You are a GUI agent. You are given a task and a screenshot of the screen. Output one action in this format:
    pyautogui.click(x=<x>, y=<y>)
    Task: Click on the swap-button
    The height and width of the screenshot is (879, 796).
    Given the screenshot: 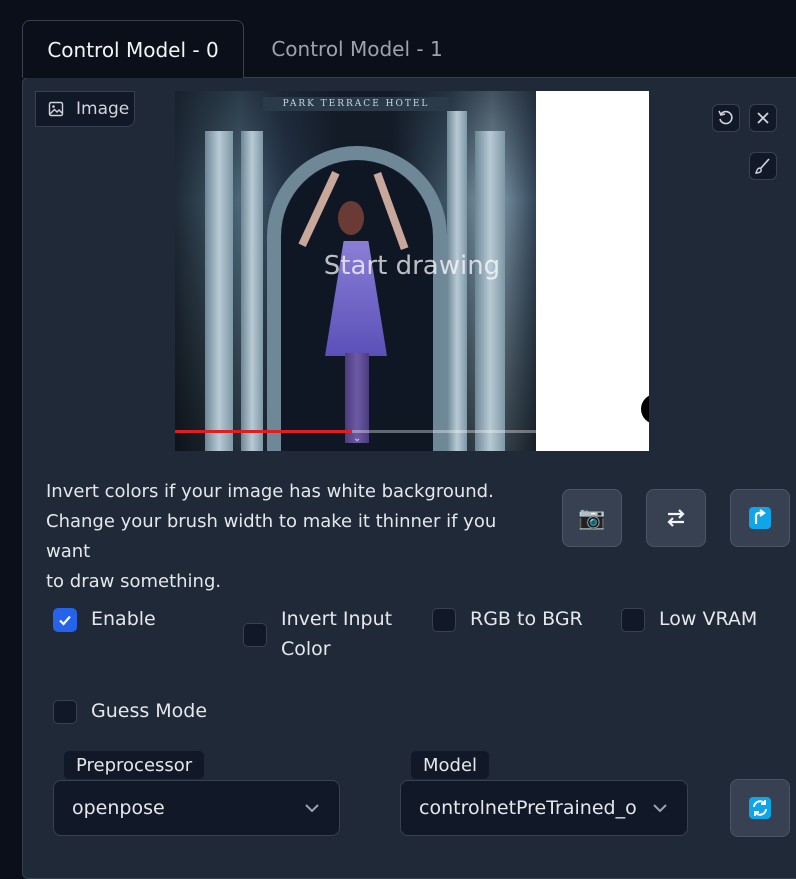 What is the action you would take?
    pyautogui.click(x=676, y=518)
    